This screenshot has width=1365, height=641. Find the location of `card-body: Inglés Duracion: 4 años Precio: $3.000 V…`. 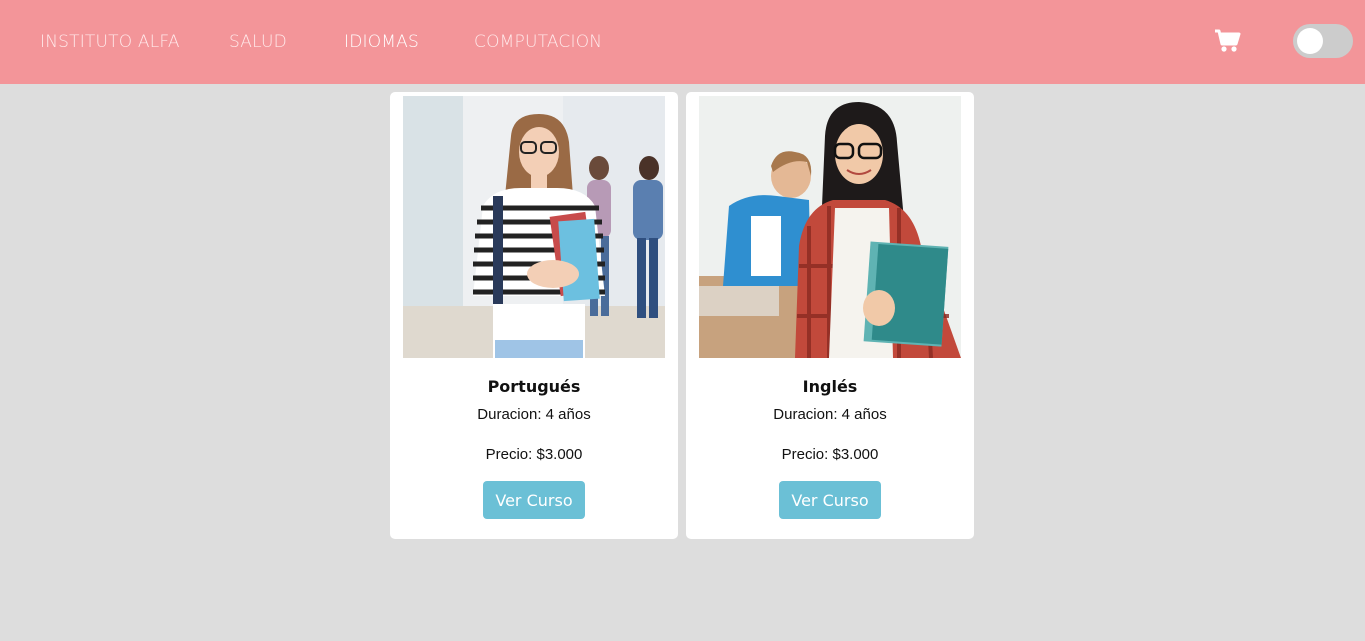

card-body: Inglés Duracion: 4 años Precio: $3.000 V… is located at coordinates (830, 315).